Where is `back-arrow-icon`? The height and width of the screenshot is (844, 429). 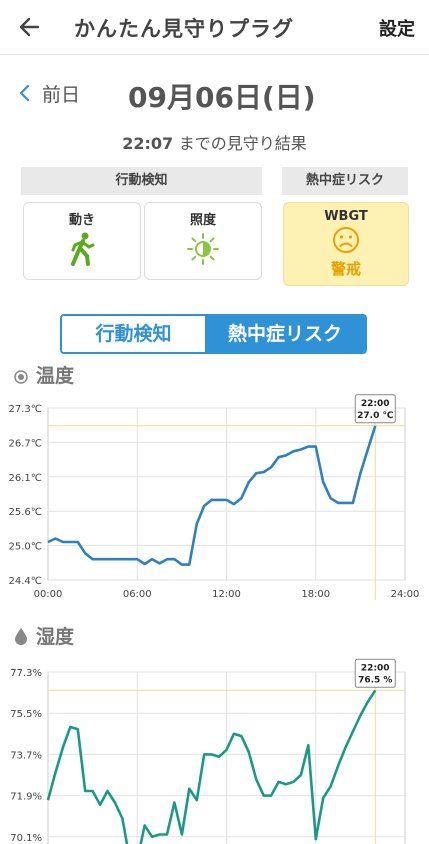 back-arrow-icon is located at coordinates (30, 27).